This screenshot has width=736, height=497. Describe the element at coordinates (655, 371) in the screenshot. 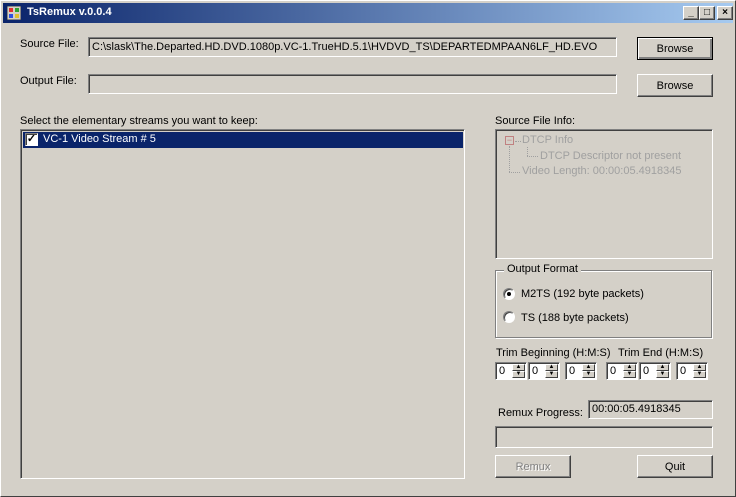

I see `trim-end-minutes-stepper: 0 ▲ ▼` at that location.